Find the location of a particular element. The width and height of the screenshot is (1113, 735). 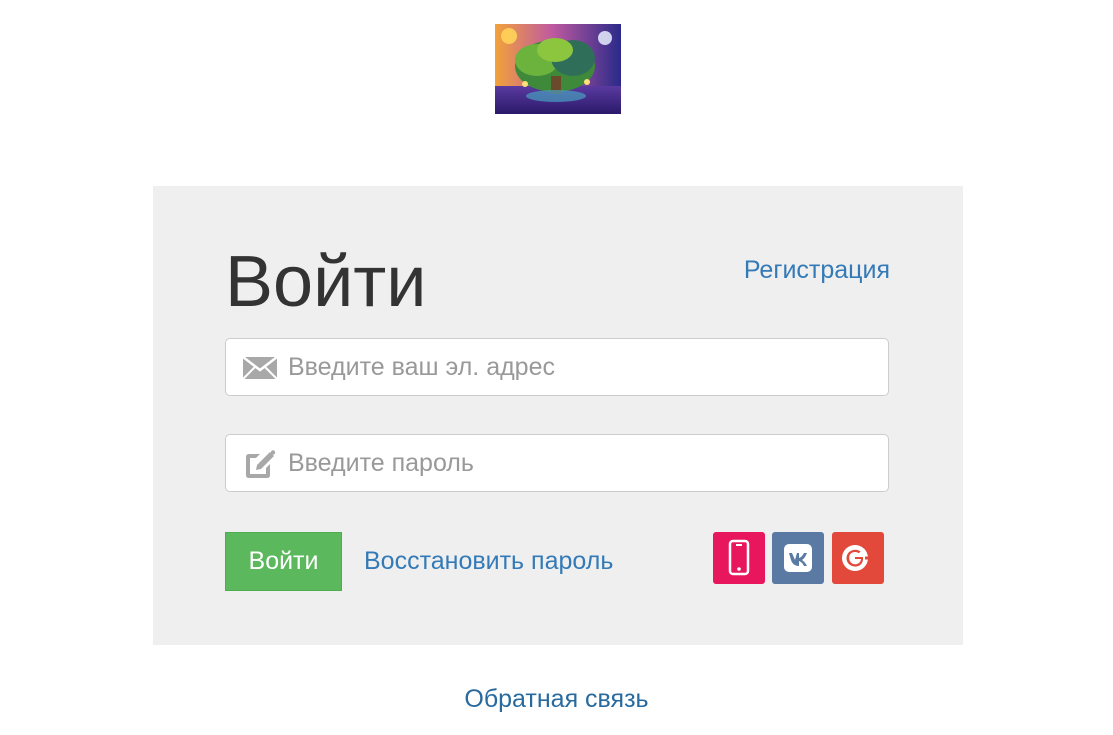

password-field is located at coordinates (557, 463).